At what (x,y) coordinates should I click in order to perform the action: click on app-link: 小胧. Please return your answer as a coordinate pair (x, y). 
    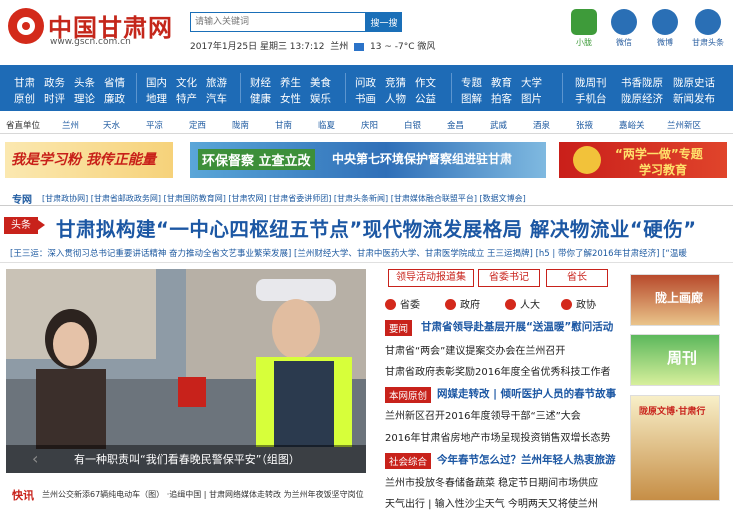
    Looking at the image, I should click on (584, 29).